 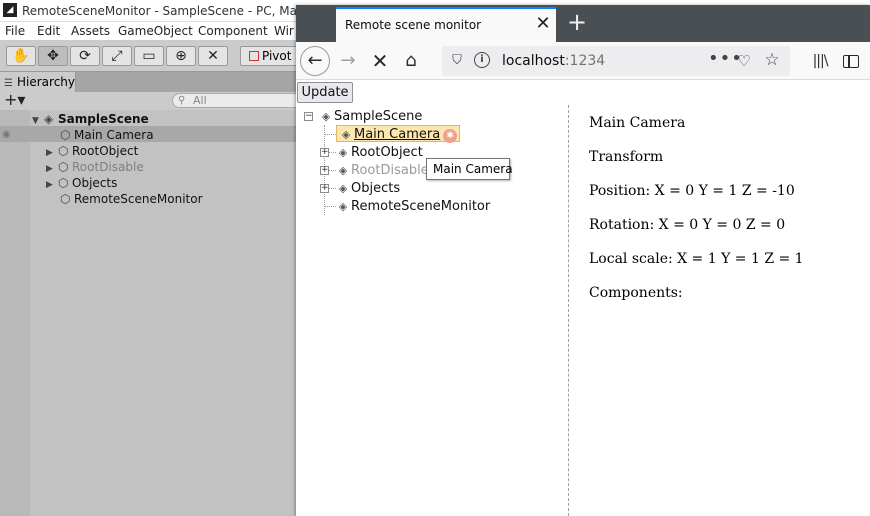 What do you see at coordinates (105, 151) in the screenshot?
I see `hierarchy-row-label: RootObject` at bounding box center [105, 151].